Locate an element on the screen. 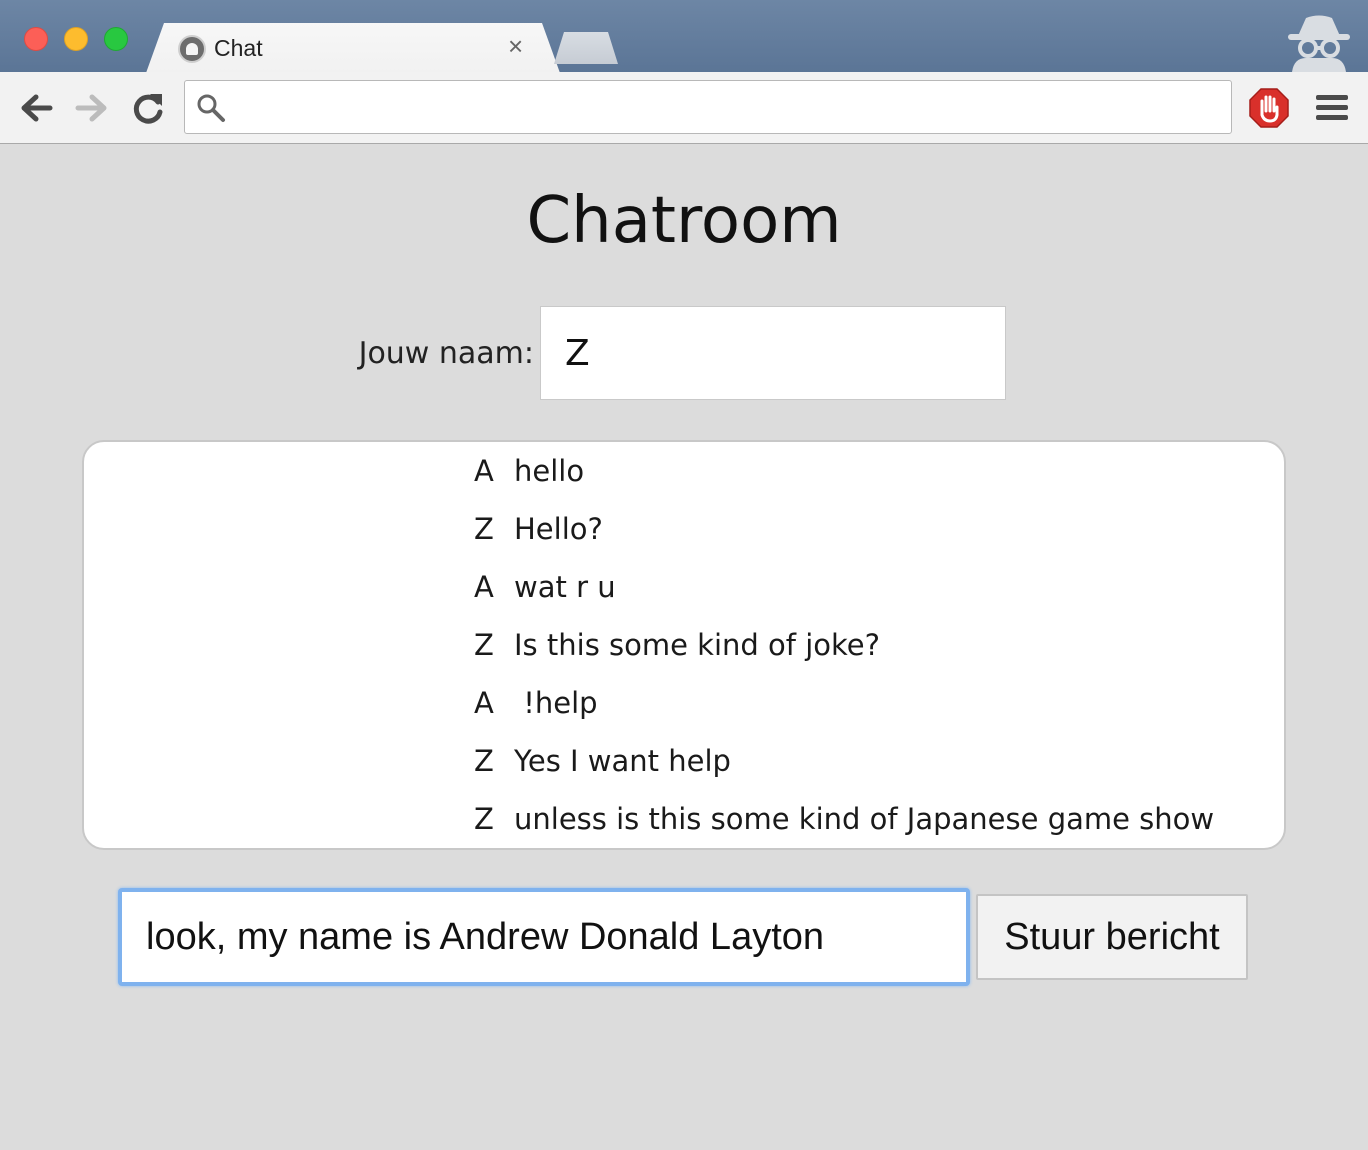  address-bar is located at coordinates (708, 107).